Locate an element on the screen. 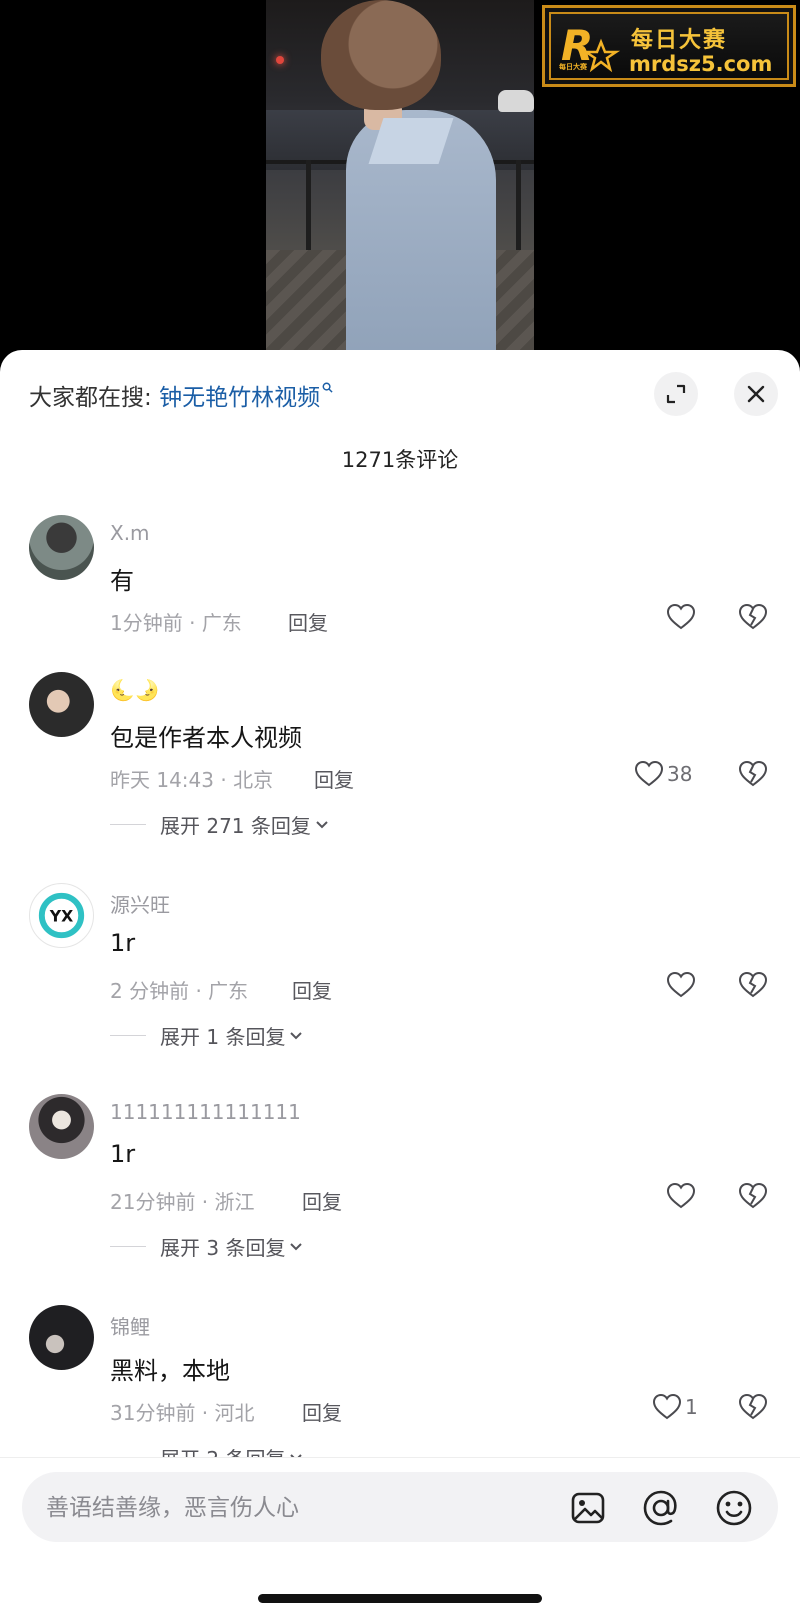 The height and width of the screenshot is (1603, 800). comment-input-bar is located at coordinates (400, 1530).